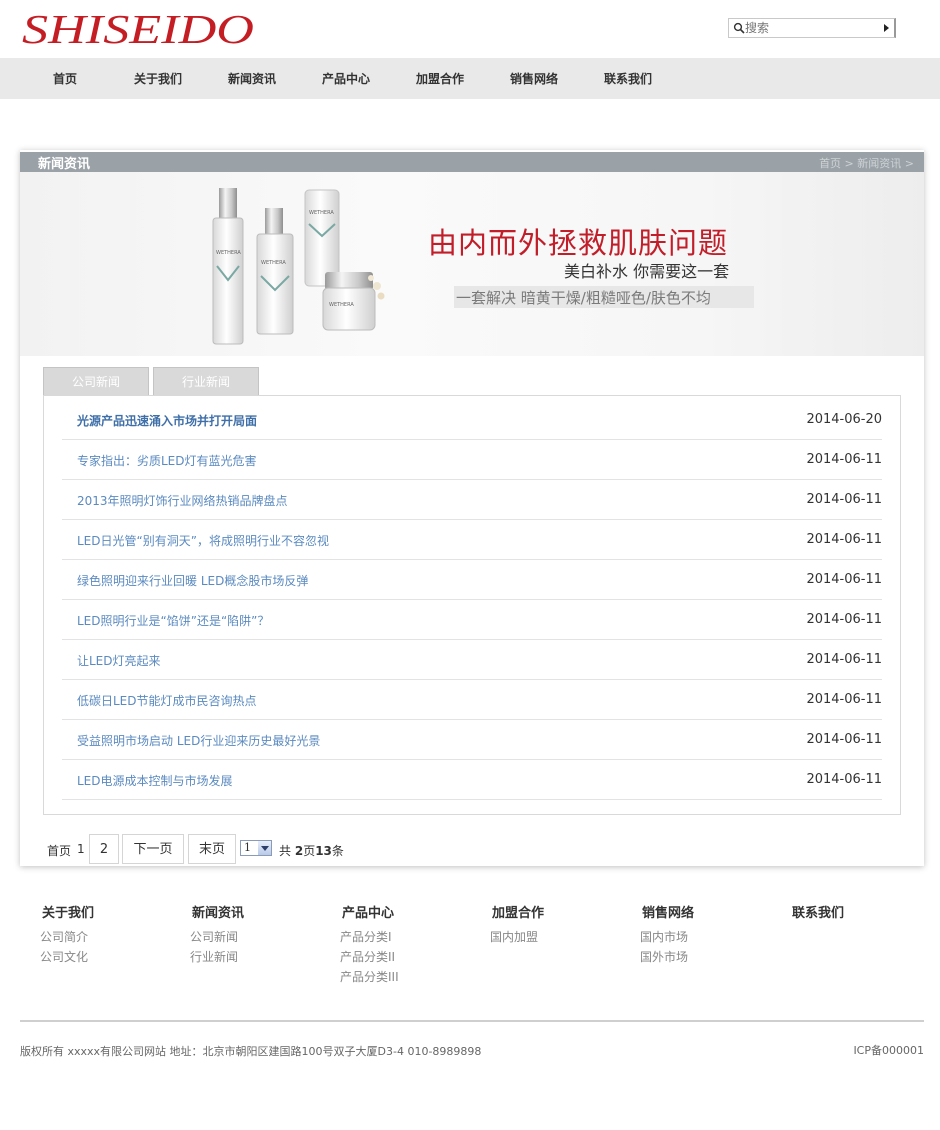 The height and width of the screenshot is (1130, 940). What do you see at coordinates (81, 849) in the screenshot?
I see `pager-current-page: 1` at bounding box center [81, 849].